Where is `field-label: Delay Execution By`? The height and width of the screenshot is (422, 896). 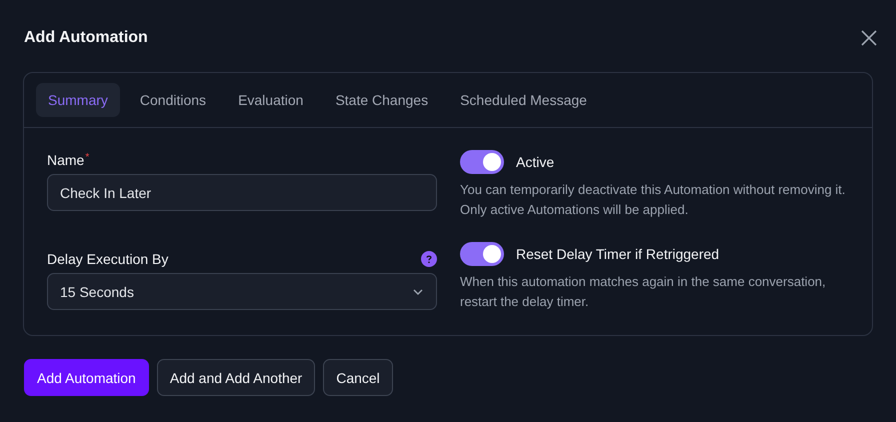
field-label: Delay Execution By is located at coordinates (107, 259).